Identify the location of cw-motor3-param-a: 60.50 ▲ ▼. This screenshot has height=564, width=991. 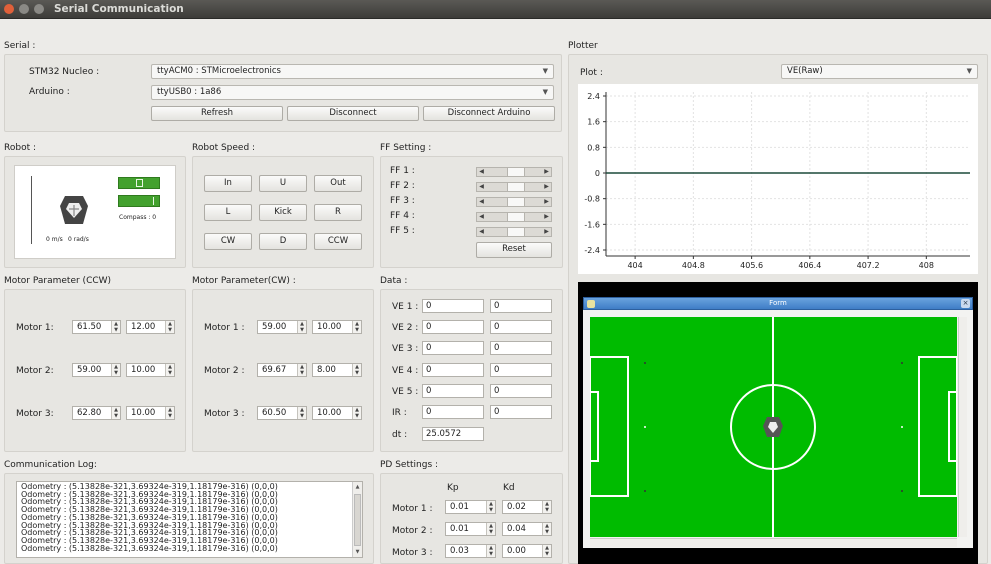
(282, 413).